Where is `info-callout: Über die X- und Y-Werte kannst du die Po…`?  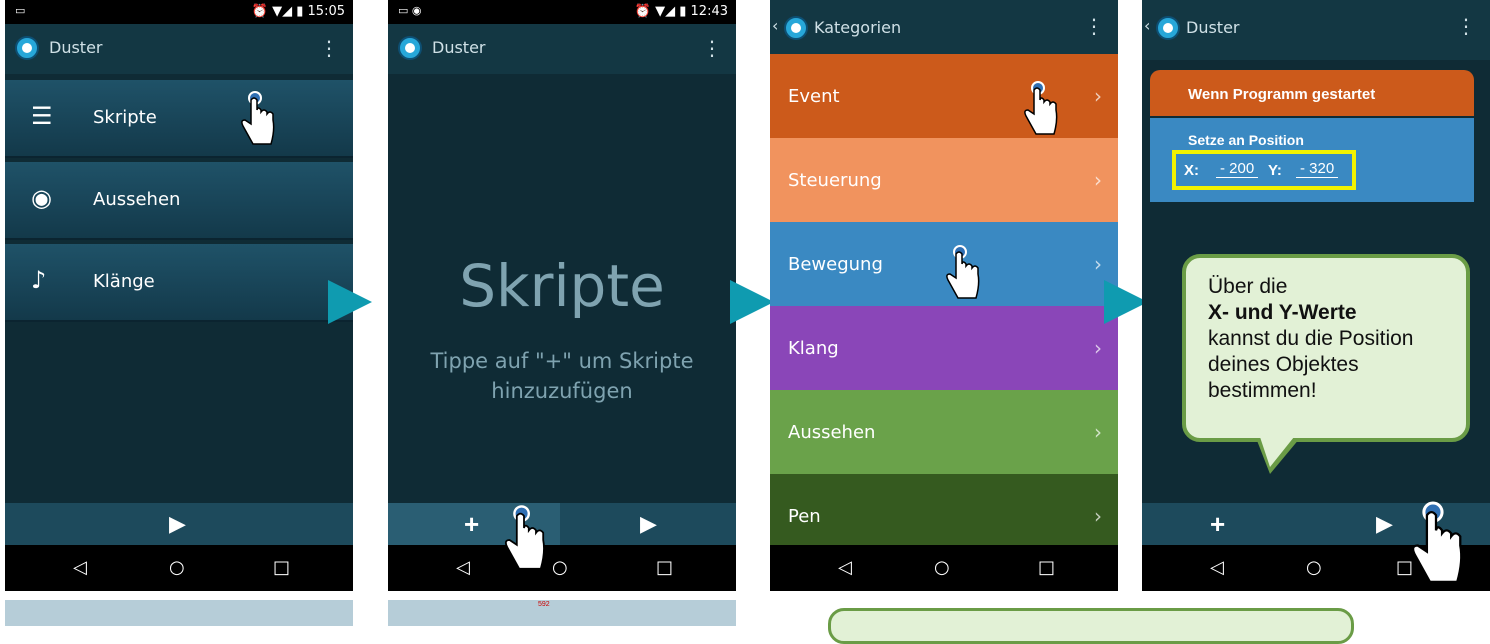
info-callout: Über die X- und Y-Werte kannst du die Po… is located at coordinates (1326, 364).